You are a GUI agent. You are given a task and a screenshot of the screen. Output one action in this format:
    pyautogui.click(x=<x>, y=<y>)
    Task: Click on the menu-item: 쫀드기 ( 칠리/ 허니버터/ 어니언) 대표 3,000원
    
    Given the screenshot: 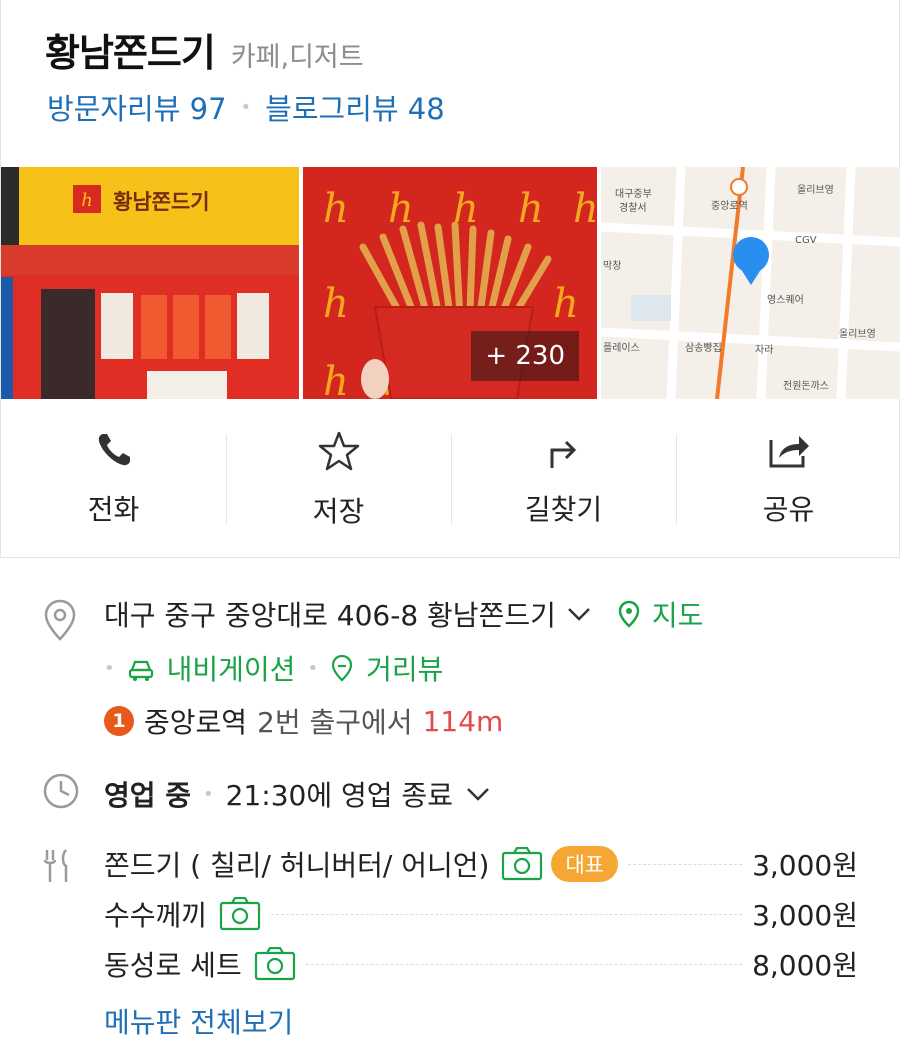 What is the action you would take?
    pyautogui.click(x=481, y=864)
    